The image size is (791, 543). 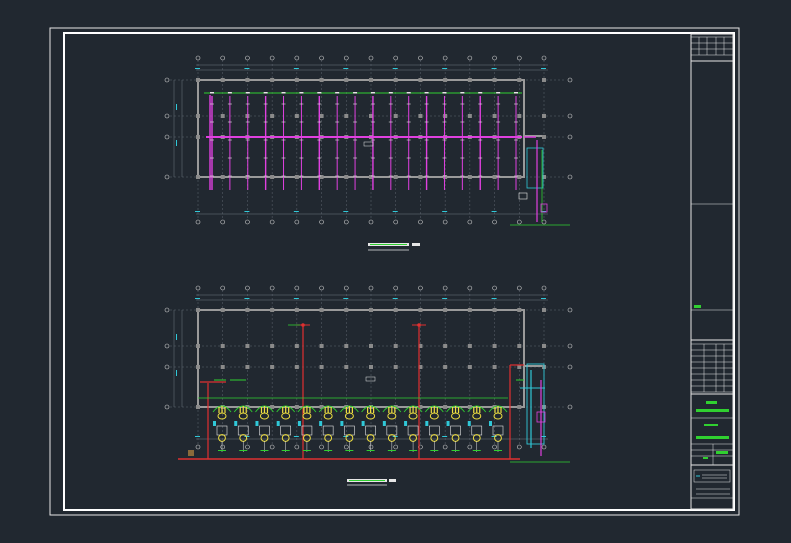 I want to click on stamp-mark-green, so click(x=697, y=306).